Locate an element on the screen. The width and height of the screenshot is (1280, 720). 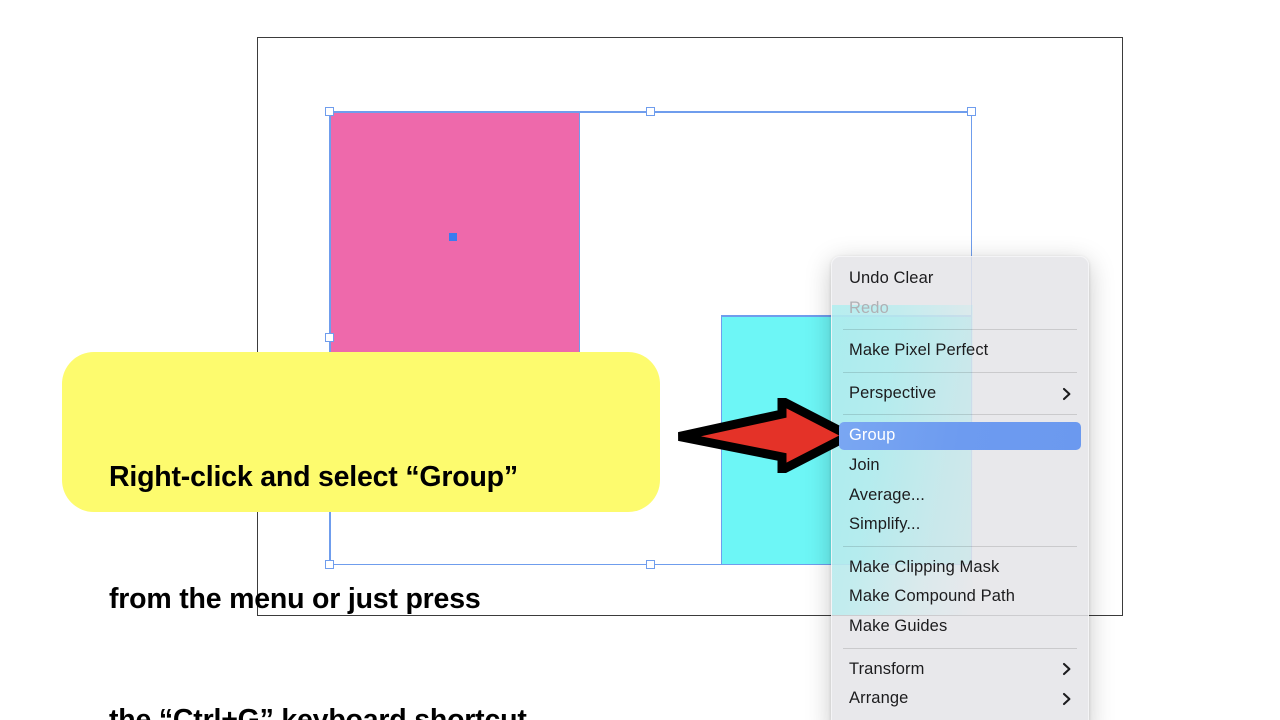
selection-handle-bottom-center is located at coordinates (650, 564).